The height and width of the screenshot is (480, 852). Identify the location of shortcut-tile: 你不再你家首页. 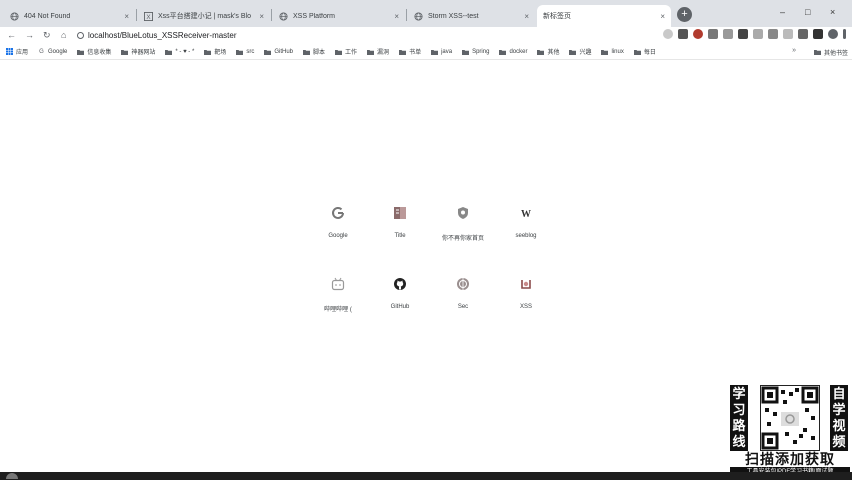
(463, 223).